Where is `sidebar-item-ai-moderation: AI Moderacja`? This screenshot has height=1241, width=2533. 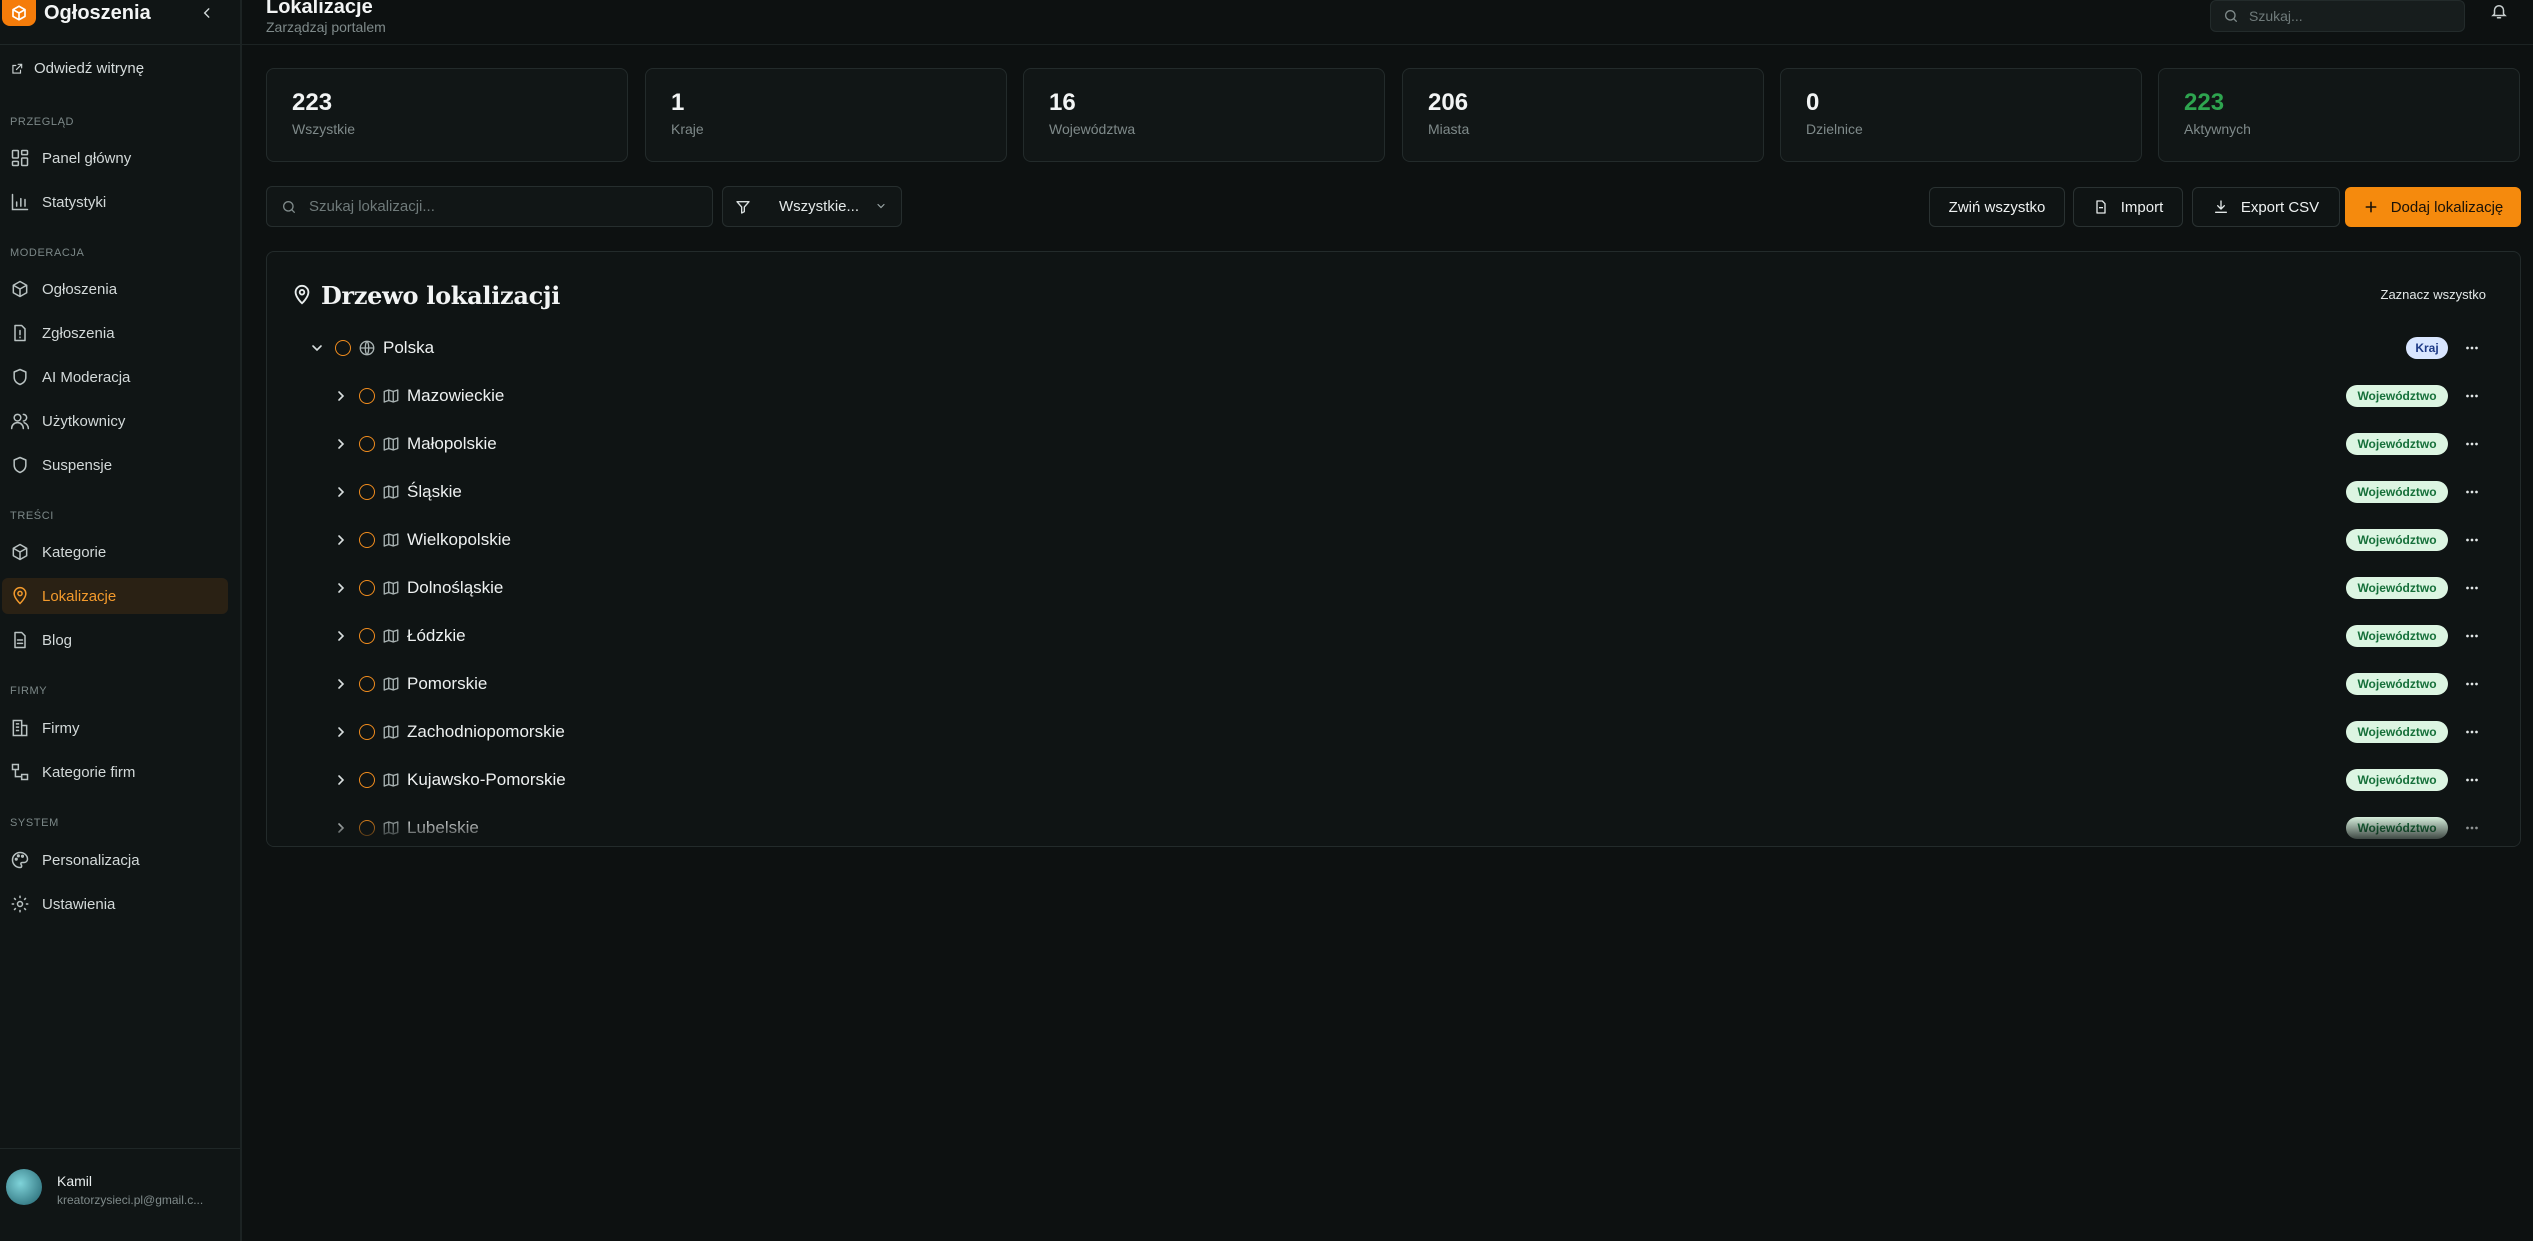
sidebar-item-ai-moderation: AI Moderacja is located at coordinates (115, 377).